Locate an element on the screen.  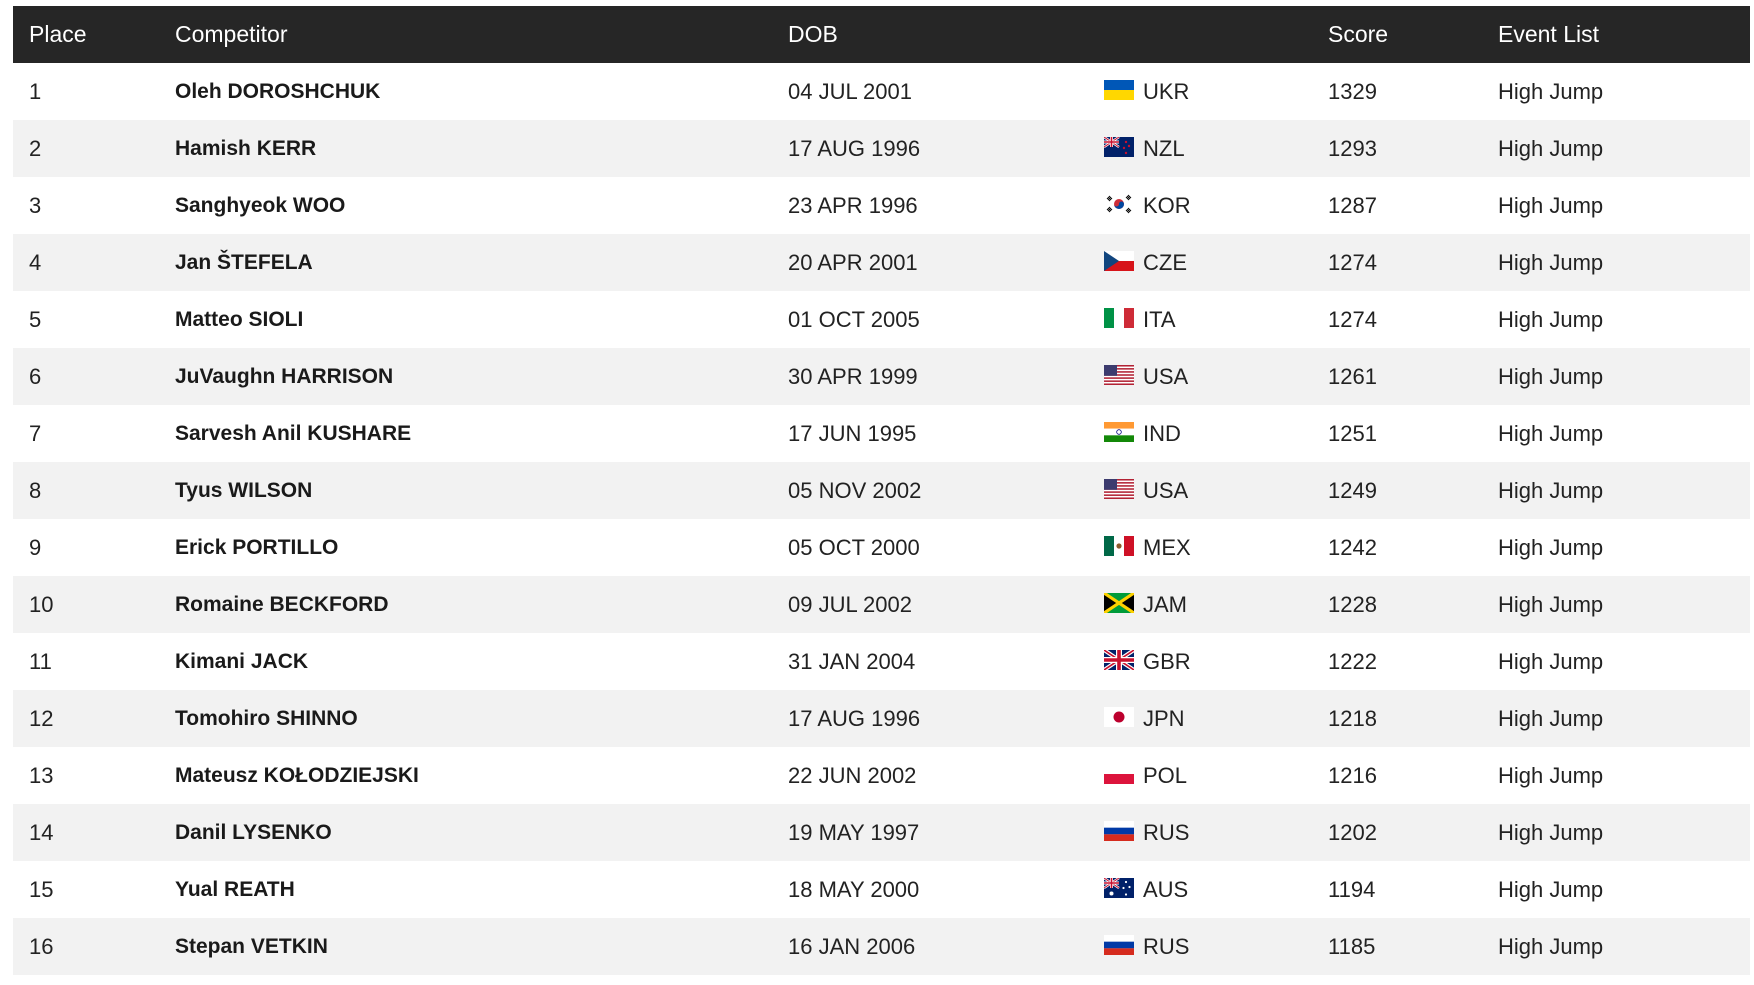
cell-dob: 04 JUL 2001 is located at coordinates (850, 91).